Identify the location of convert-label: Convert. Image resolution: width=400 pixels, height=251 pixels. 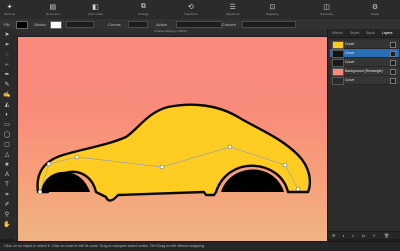
(229, 24).